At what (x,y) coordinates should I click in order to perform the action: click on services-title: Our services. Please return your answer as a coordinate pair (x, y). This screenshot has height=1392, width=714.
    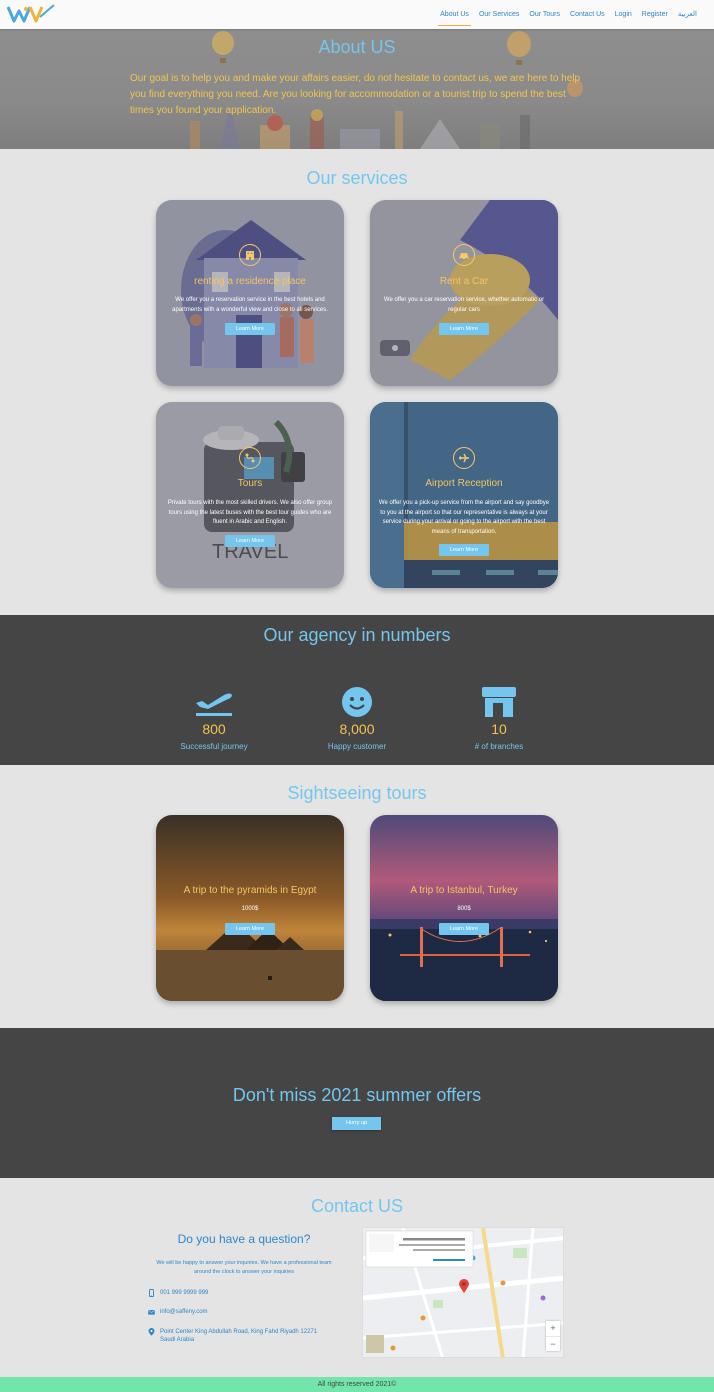
    Looking at the image, I should click on (357, 178).